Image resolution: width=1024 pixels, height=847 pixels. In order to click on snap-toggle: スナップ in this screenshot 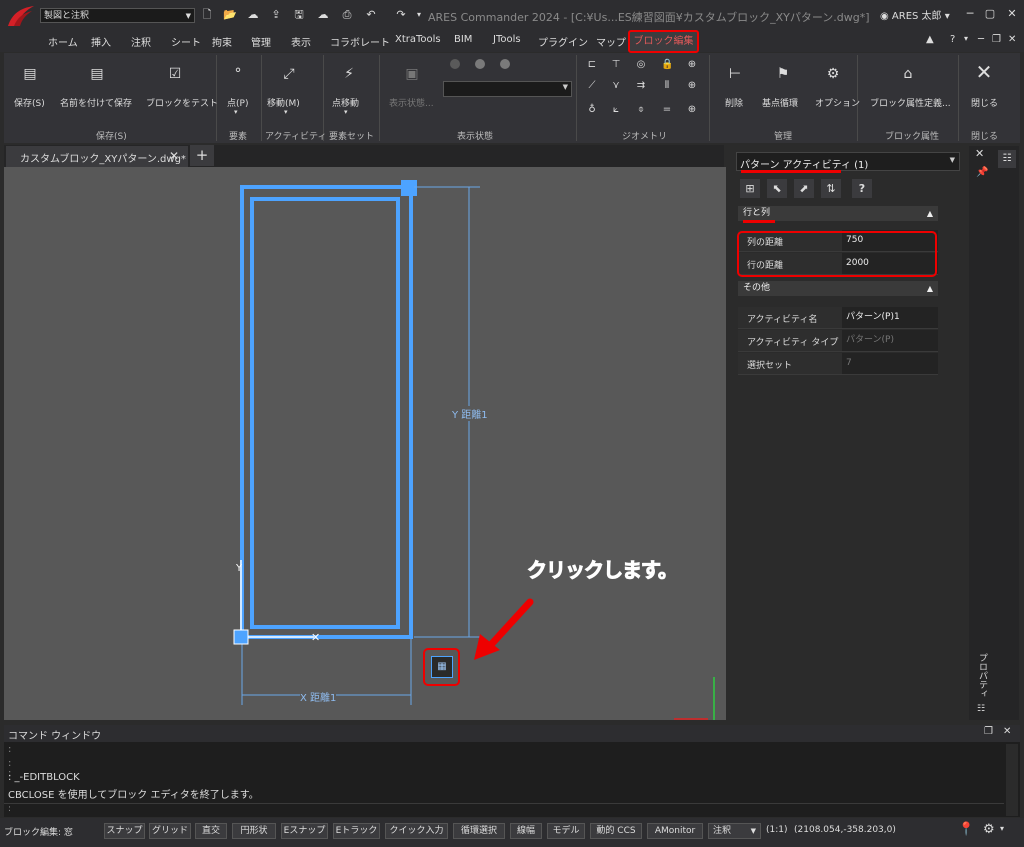, I will do `click(124, 831)`.